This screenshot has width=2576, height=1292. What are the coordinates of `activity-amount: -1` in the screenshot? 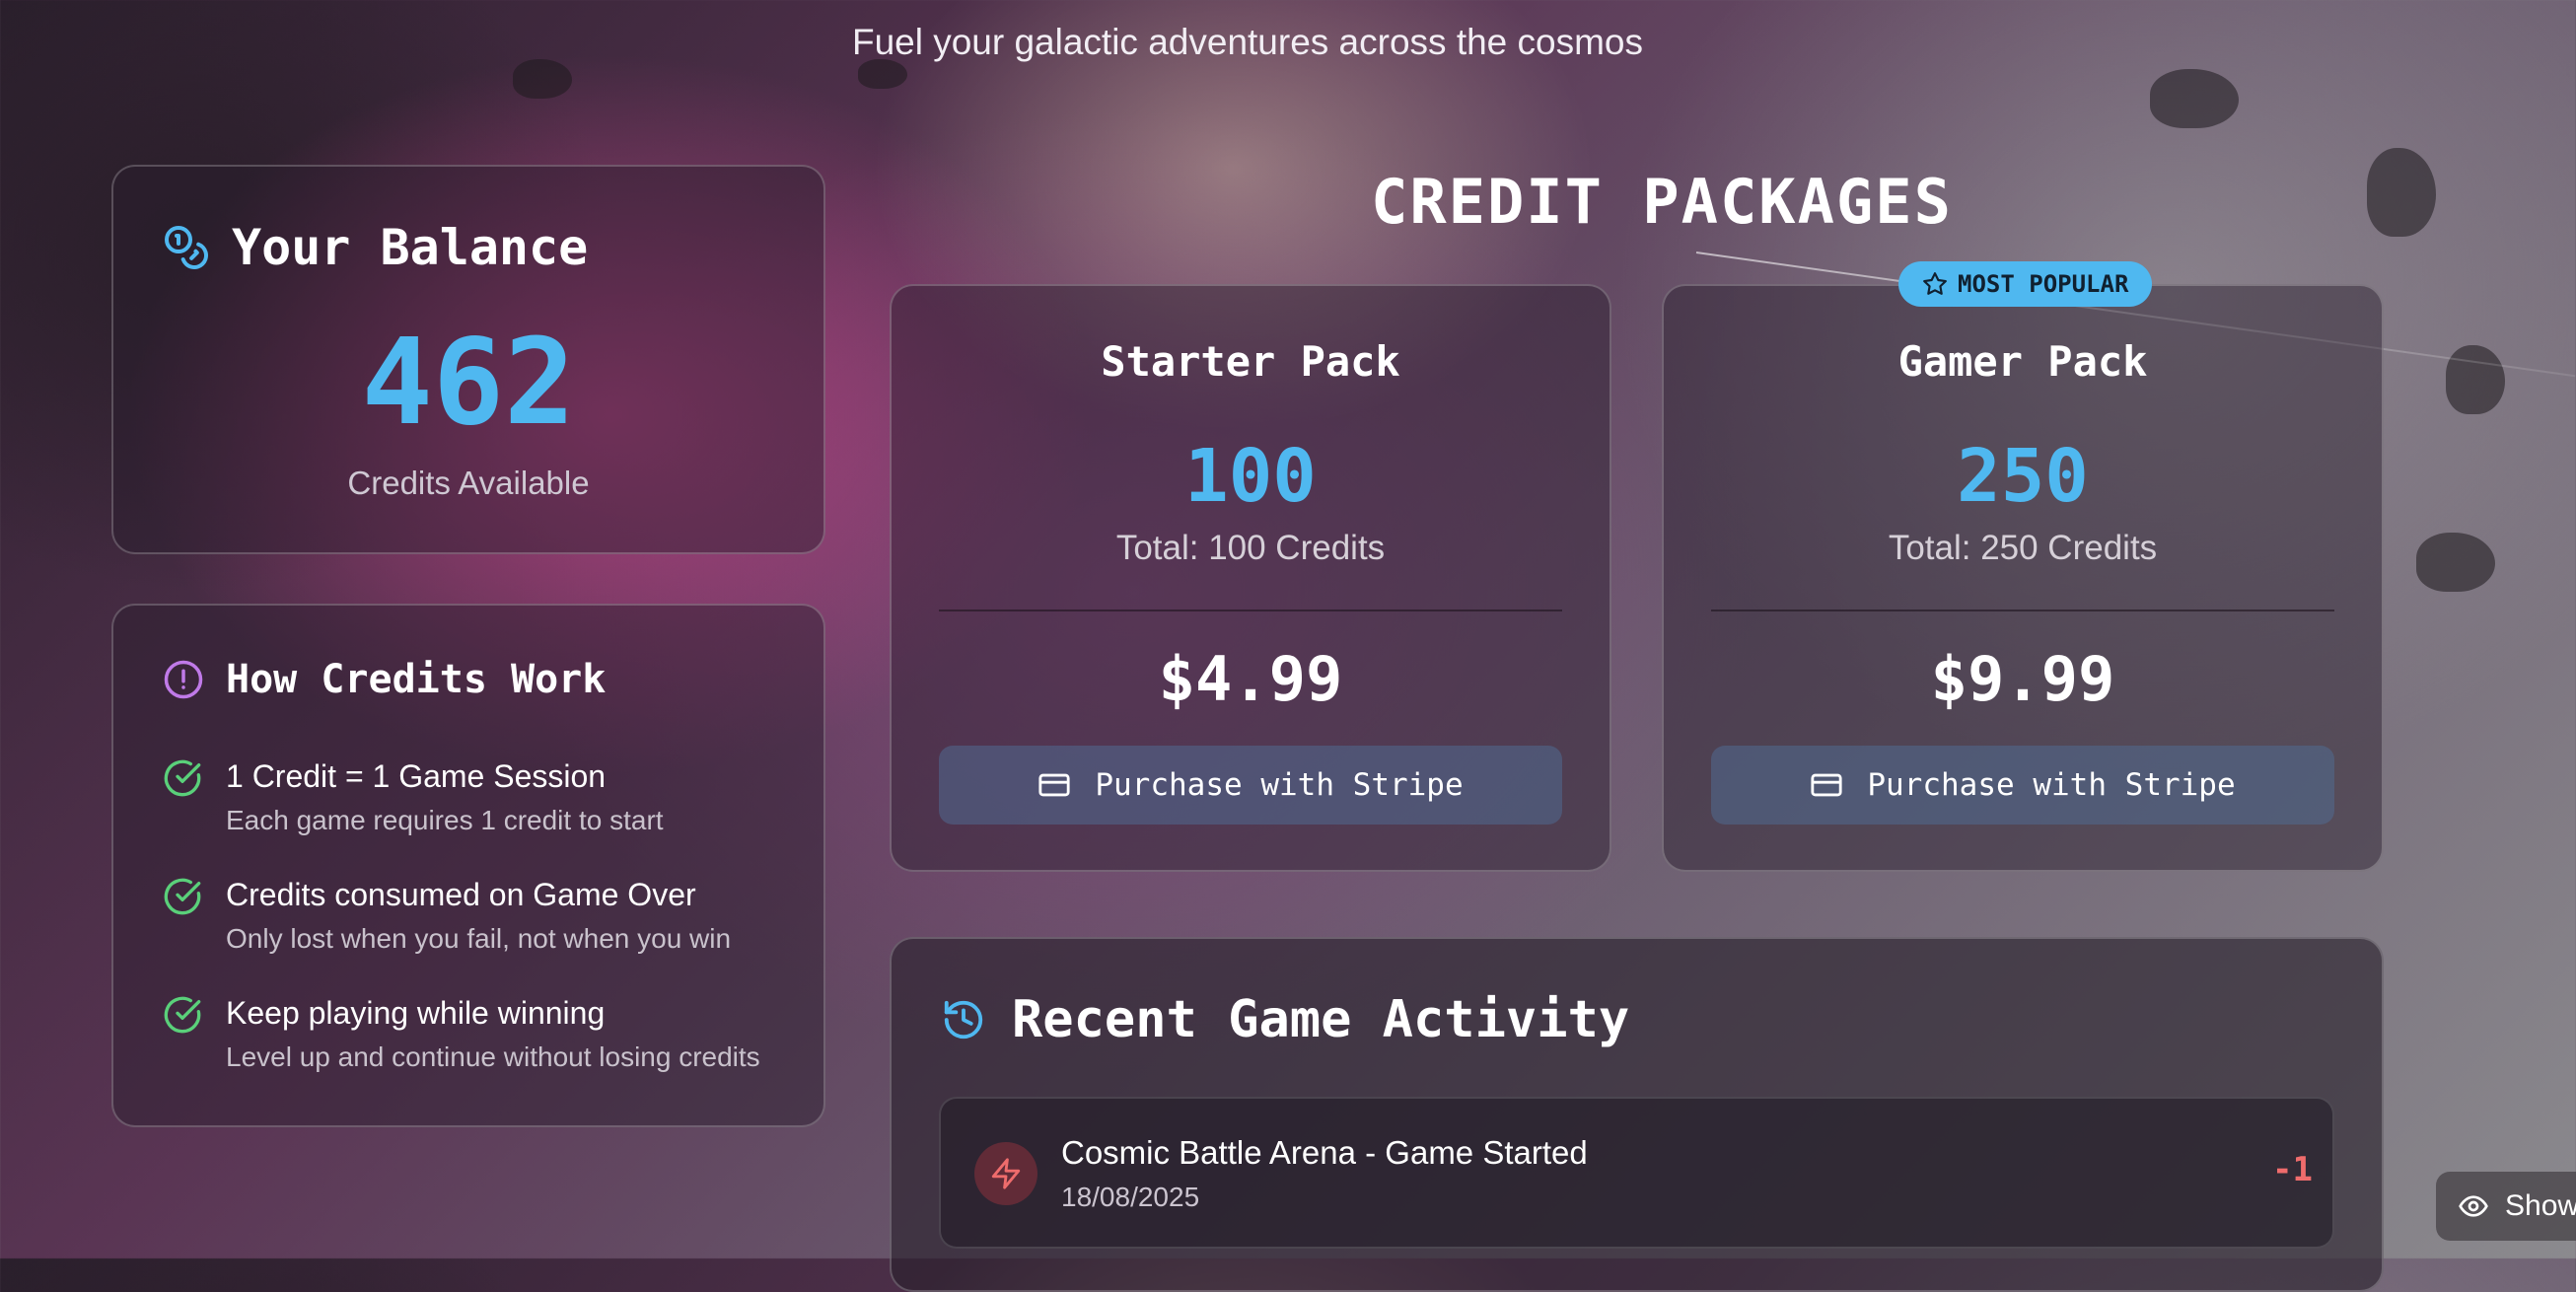 It's located at (2292, 1169).